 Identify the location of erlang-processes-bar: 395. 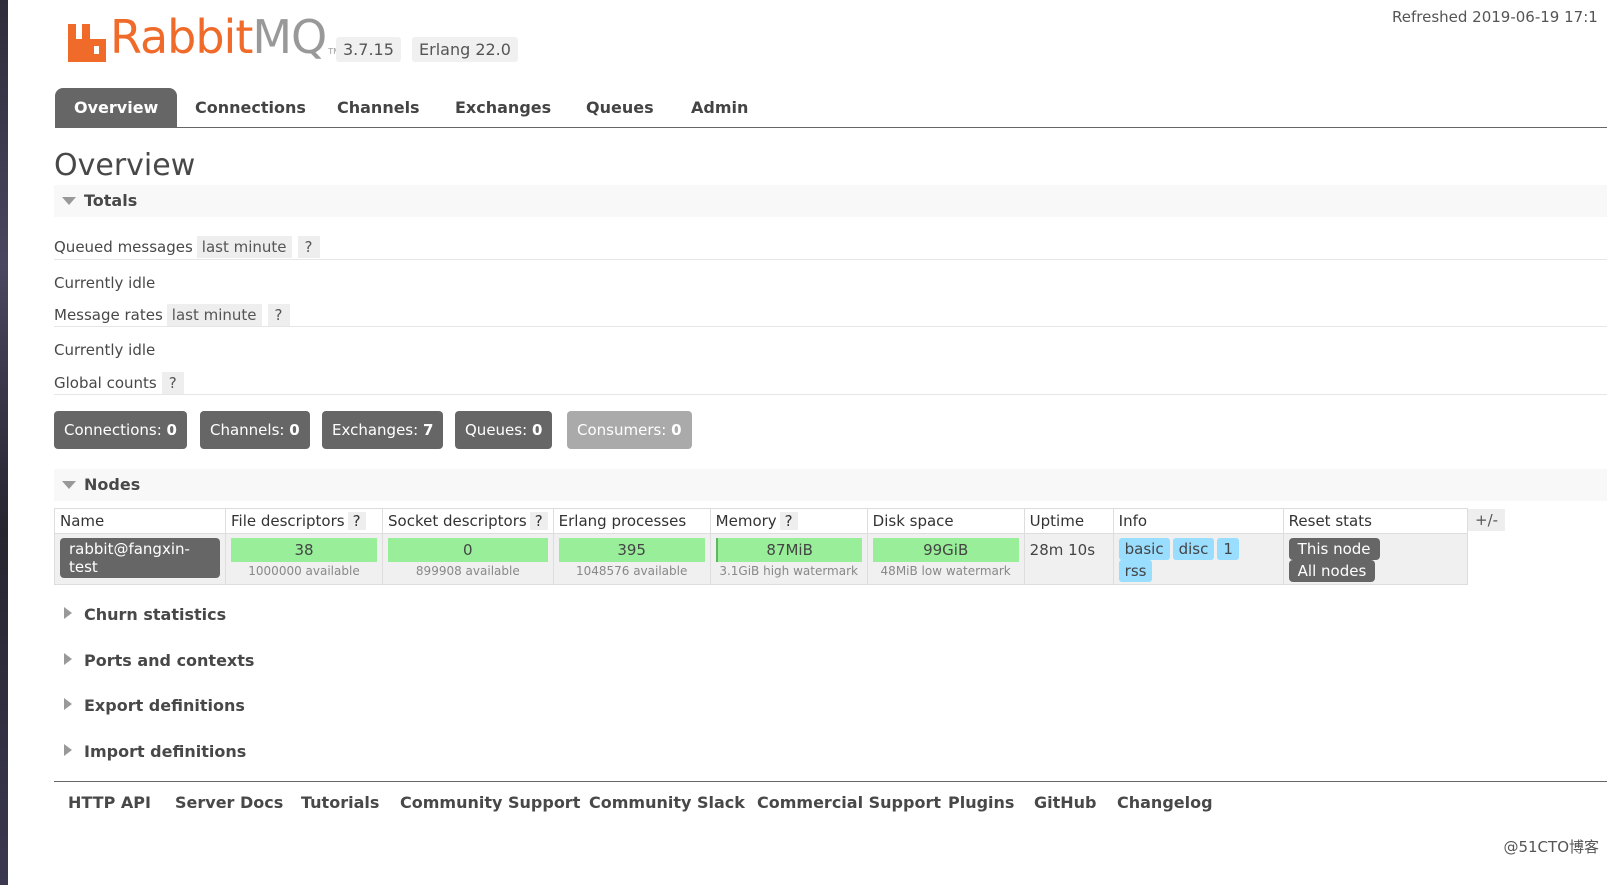
(631, 550).